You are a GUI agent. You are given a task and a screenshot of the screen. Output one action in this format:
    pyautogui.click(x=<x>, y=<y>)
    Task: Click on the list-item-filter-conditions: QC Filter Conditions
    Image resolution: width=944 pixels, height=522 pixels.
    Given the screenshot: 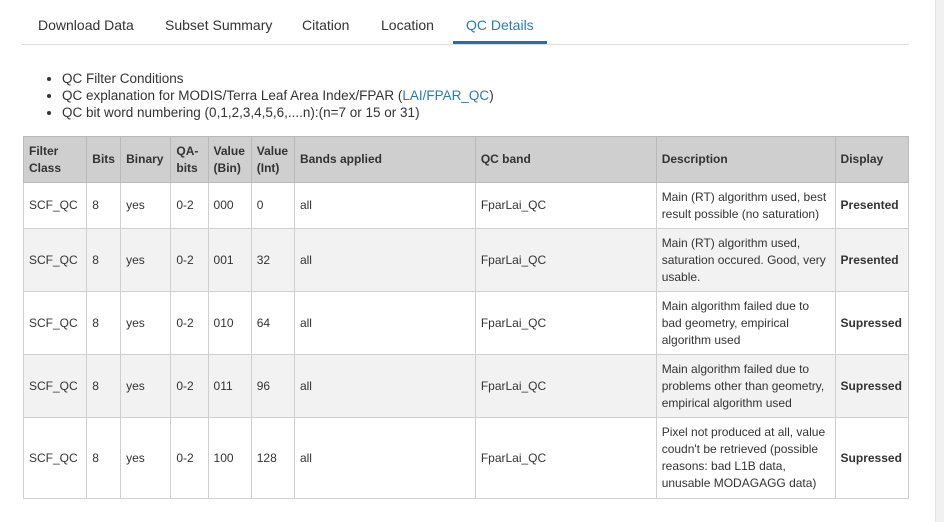 What is the action you would take?
    pyautogui.click(x=278, y=78)
    